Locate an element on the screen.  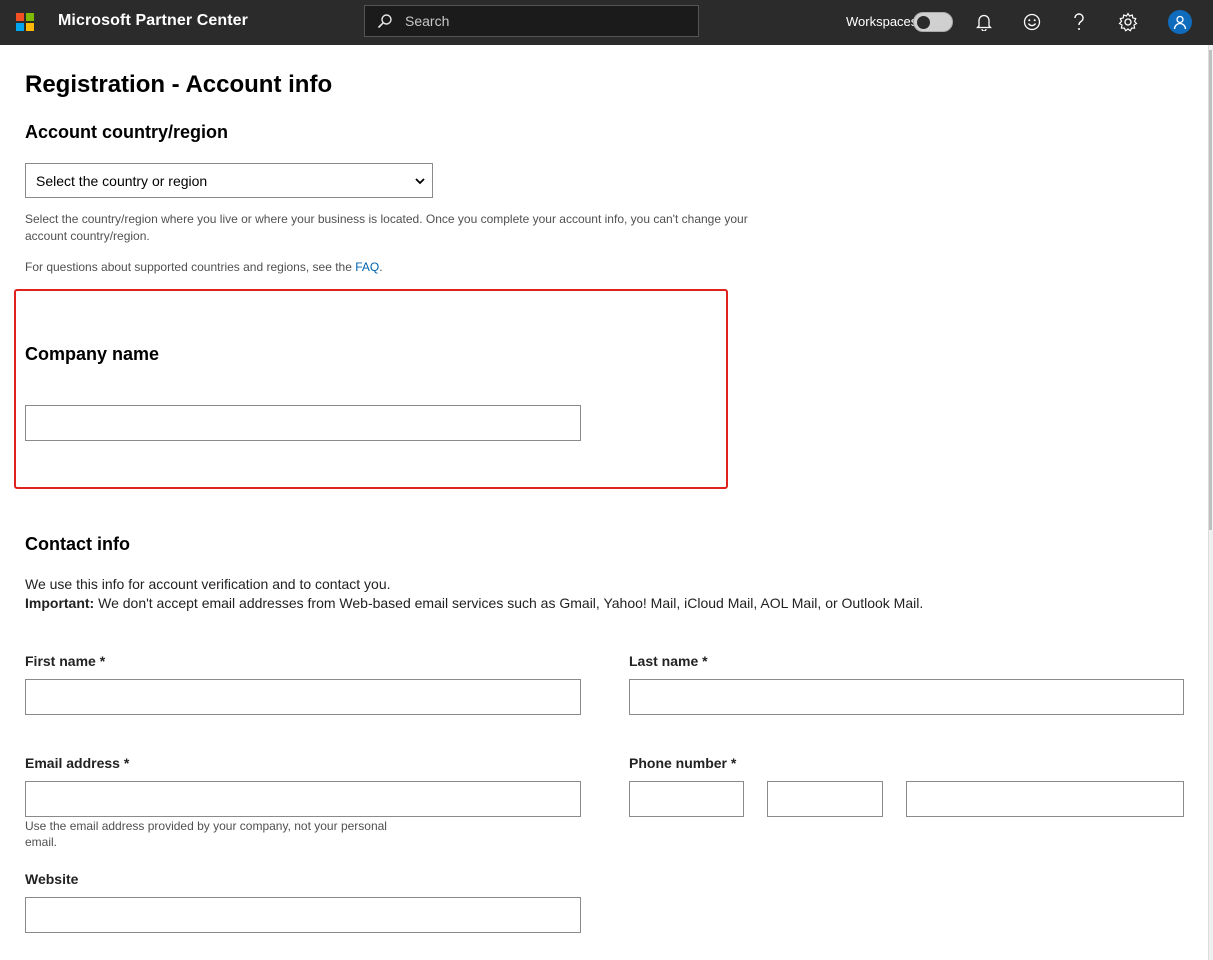
country-select-value: Select the country or region is located at coordinates (122, 180).